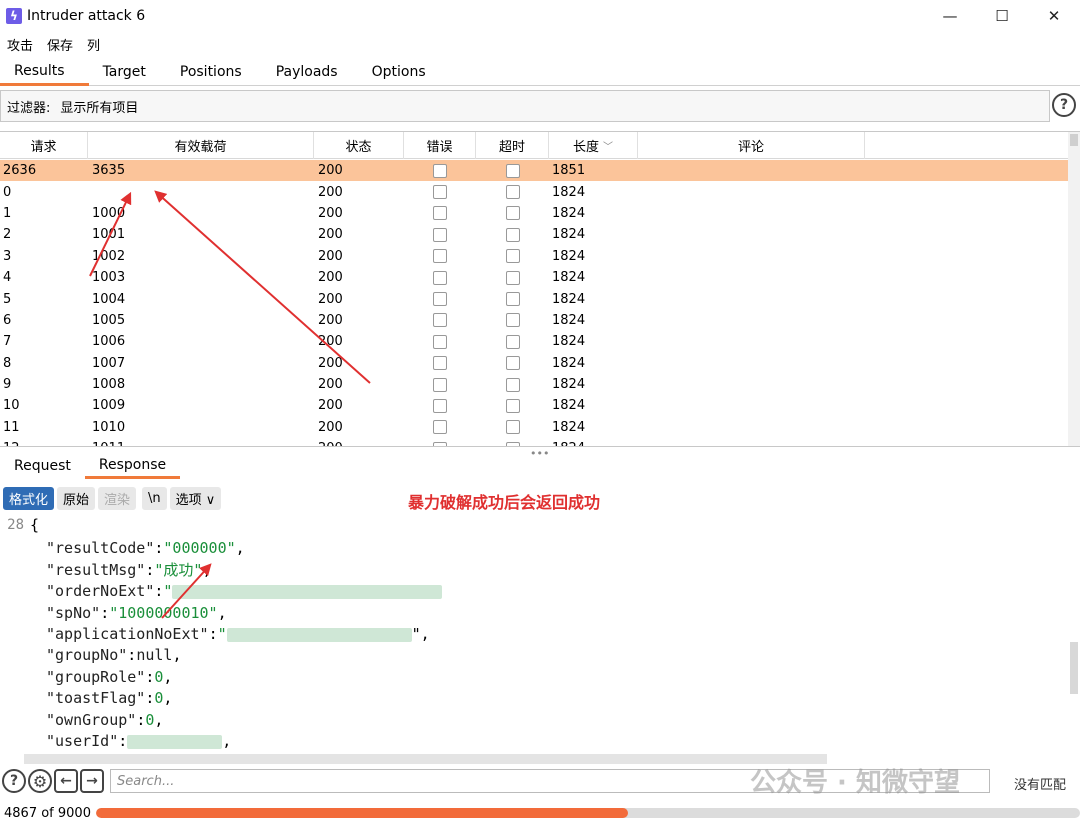 The height and width of the screenshot is (827, 1080). Describe the element at coordinates (593, 145) in the screenshot. I see `col-length: 长度 ﹀` at that location.